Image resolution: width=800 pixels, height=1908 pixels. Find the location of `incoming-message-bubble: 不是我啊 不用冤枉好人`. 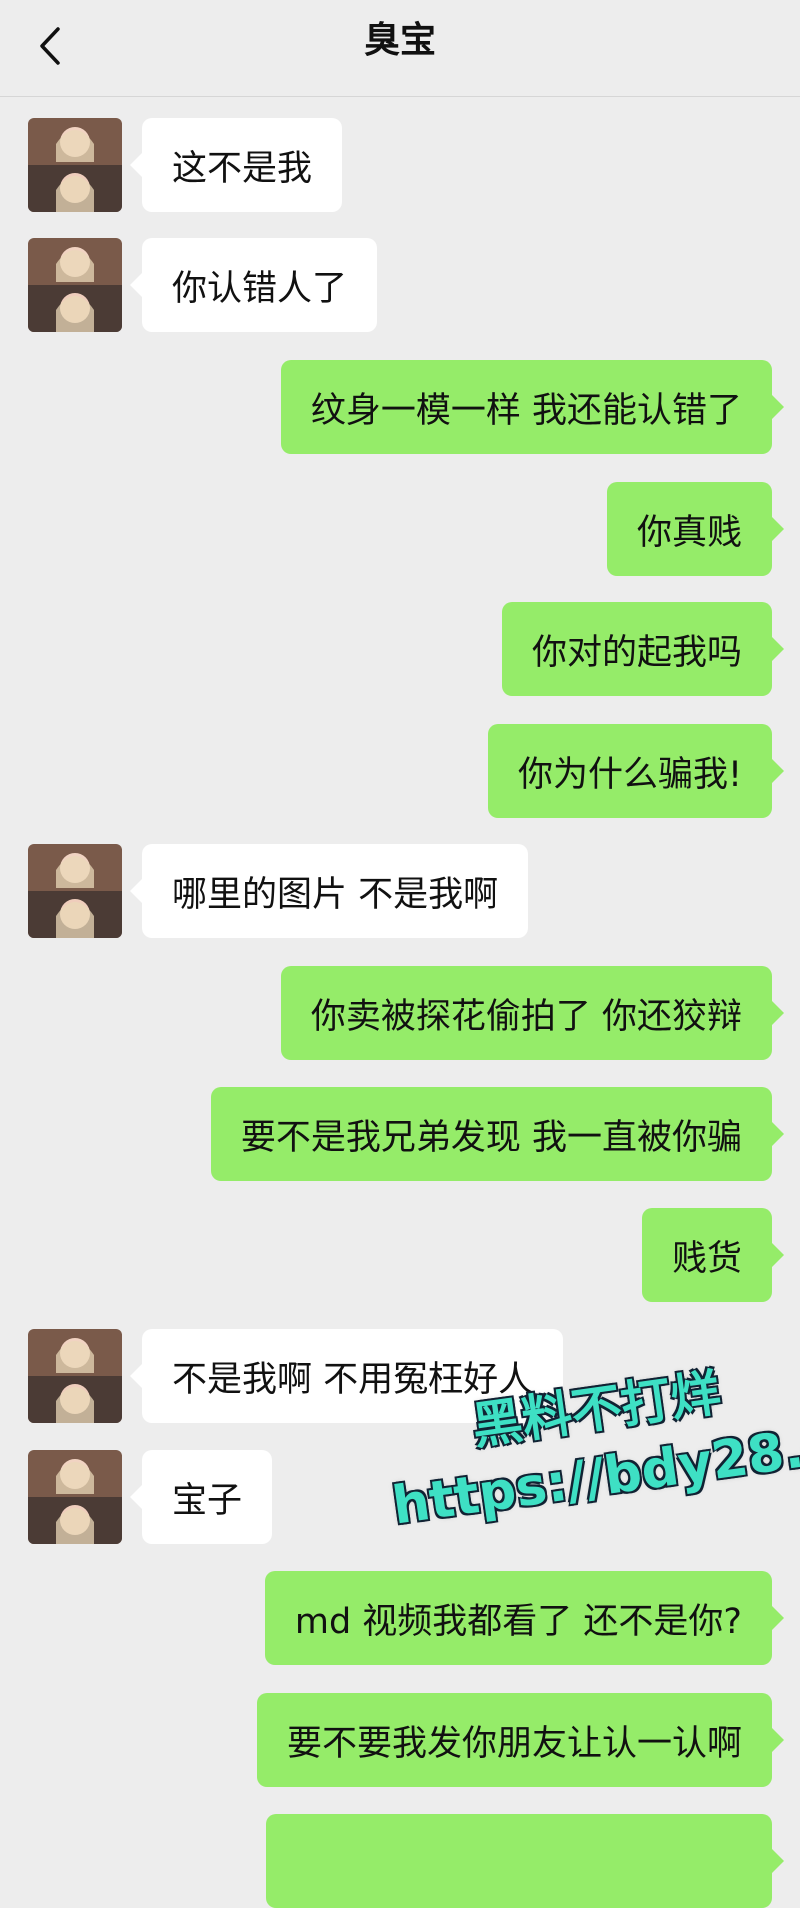

incoming-message-bubble: 不是我啊 不用冤枉好人 is located at coordinates (346, 1376).